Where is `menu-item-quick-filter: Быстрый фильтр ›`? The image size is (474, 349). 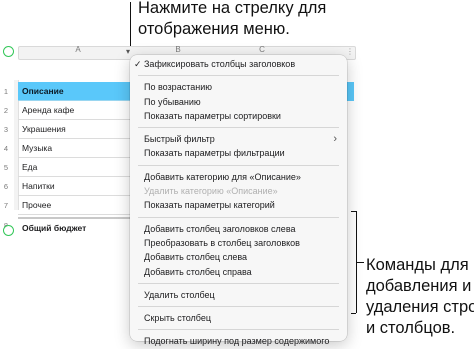 menu-item-quick-filter: Быстрый фильтр › is located at coordinates (238, 139).